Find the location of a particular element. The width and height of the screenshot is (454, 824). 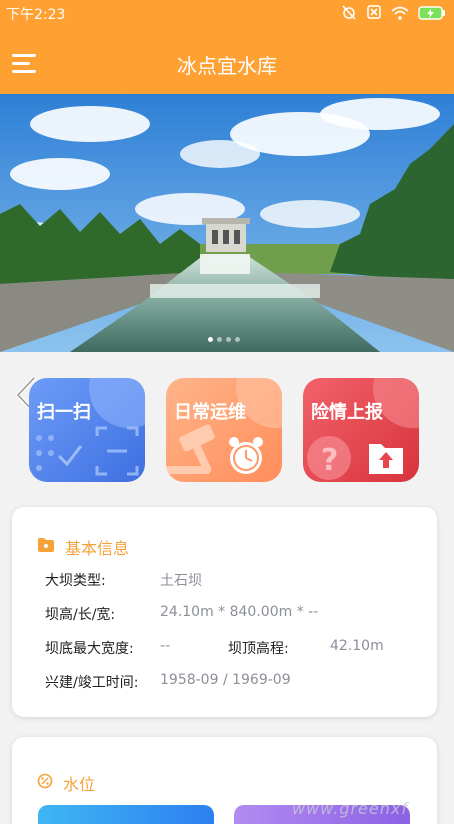

battery-charging-icon is located at coordinates (432, 14).